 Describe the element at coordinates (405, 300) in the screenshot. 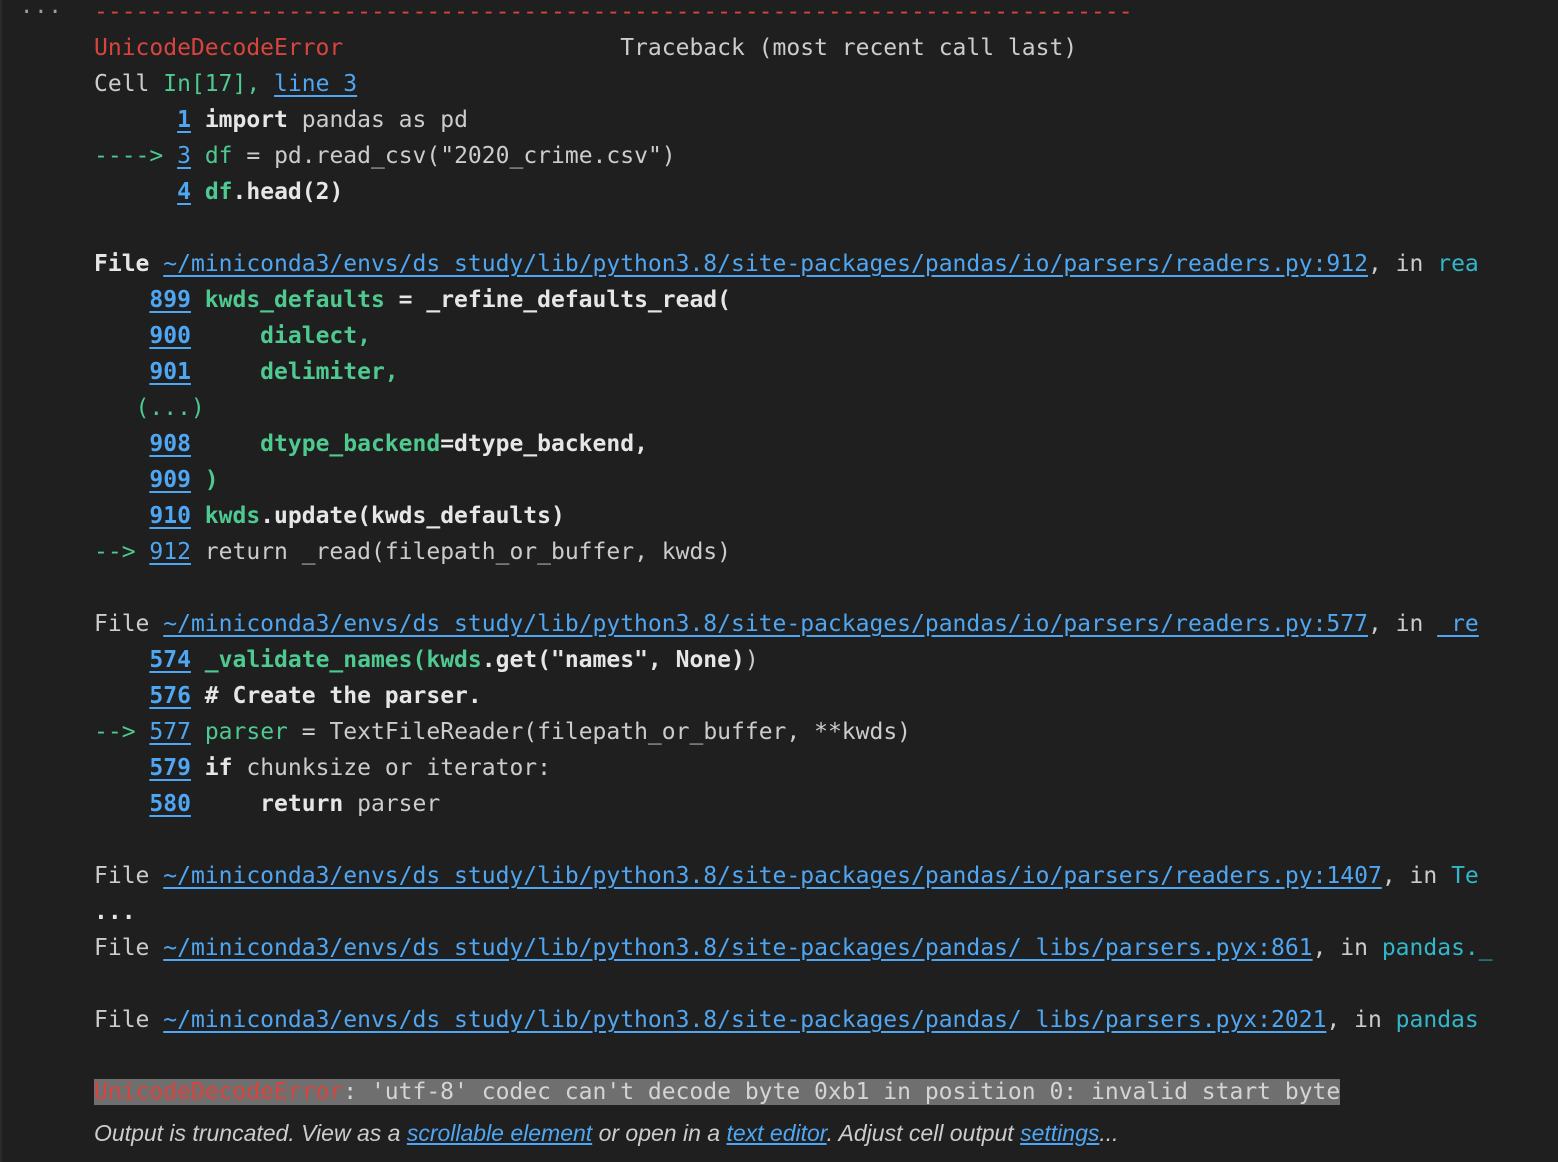

I see `code-text: =` at that location.